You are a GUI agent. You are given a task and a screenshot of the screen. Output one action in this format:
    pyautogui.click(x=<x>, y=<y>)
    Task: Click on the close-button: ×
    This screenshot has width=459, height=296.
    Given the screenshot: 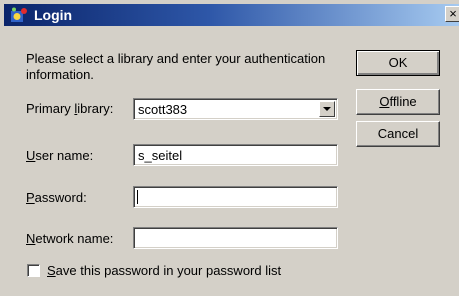 What is the action you would take?
    pyautogui.click(x=452, y=14)
    